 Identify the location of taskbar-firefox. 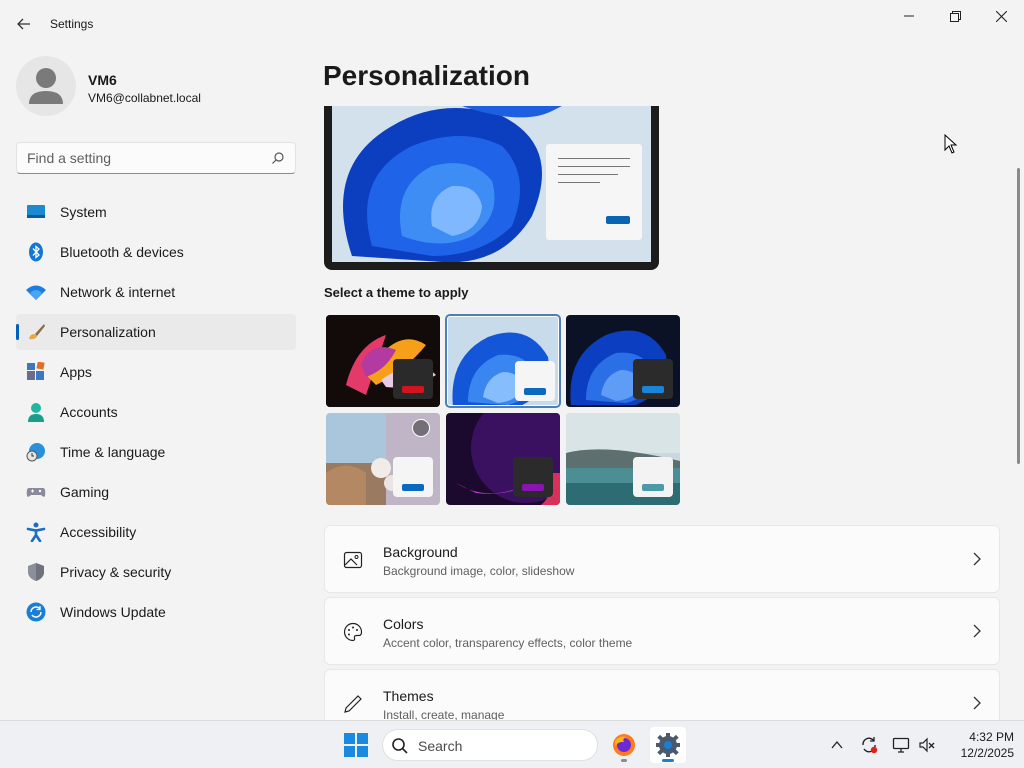
(624, 745).